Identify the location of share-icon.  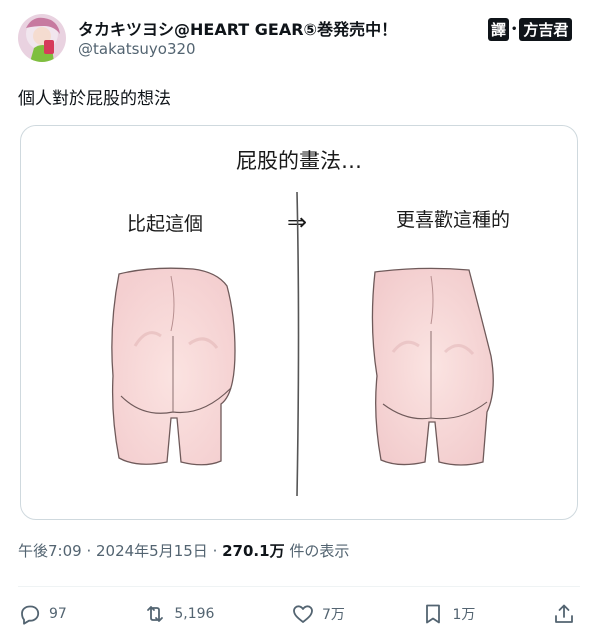
(564, 613).